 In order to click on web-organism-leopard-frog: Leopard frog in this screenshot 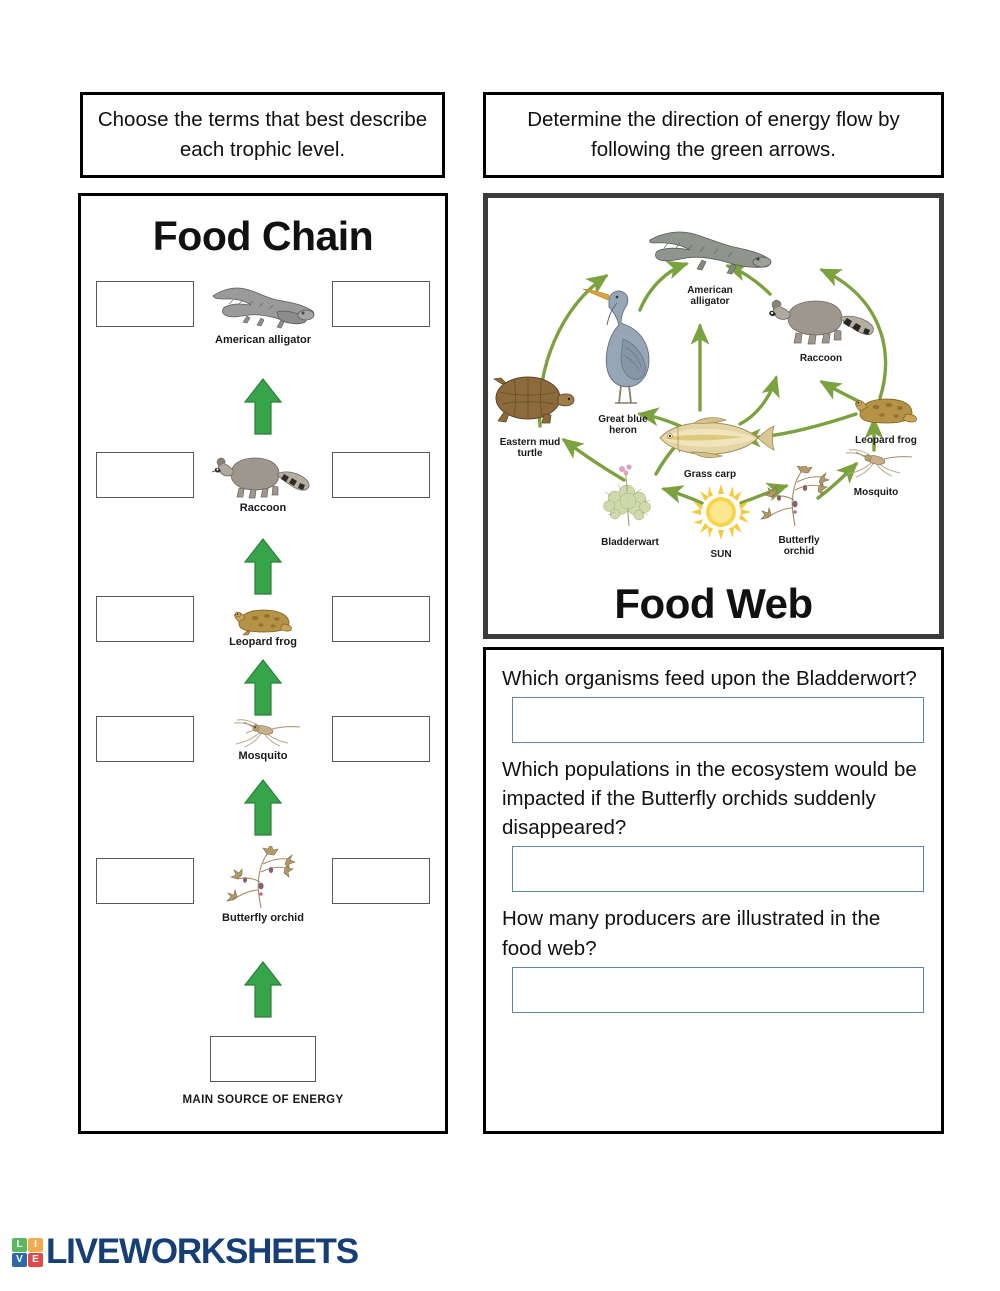, I will do `click(886, 418)`.